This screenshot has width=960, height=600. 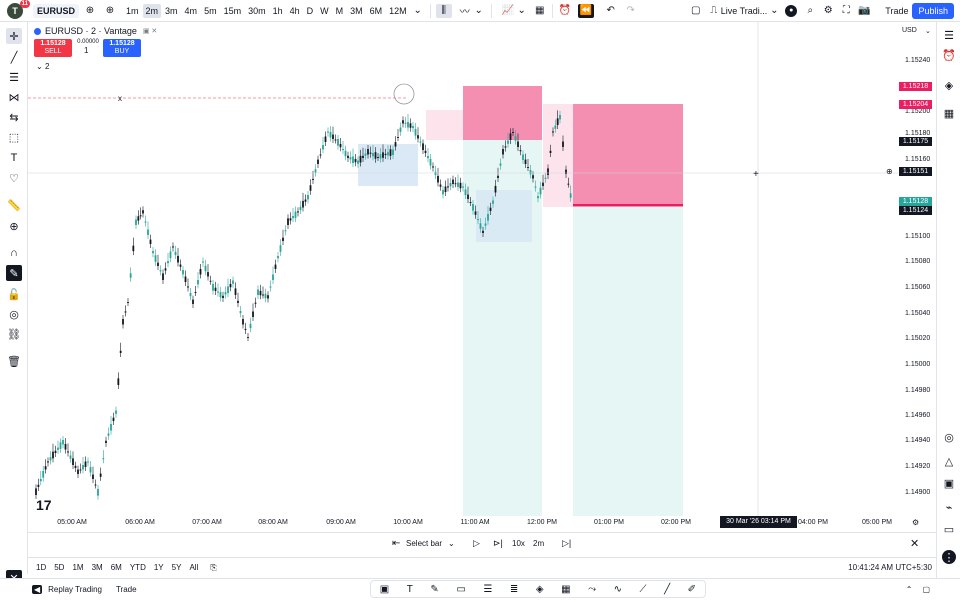 I want to click on geometric-shapes-icon: ⬚, so click(x=14, y=137).